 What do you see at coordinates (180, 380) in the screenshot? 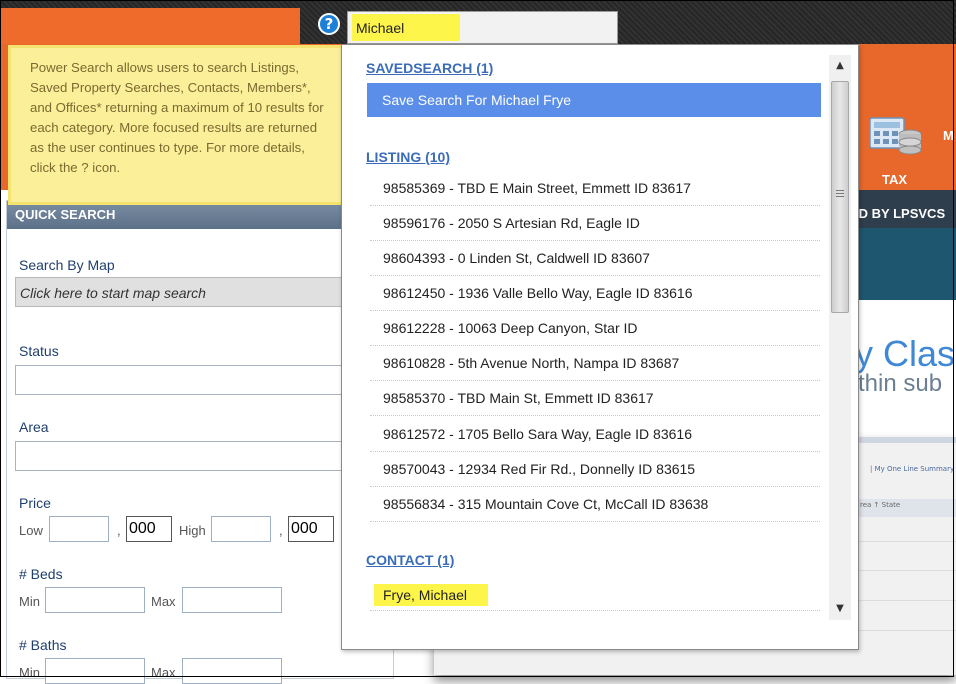
I see `status-input` at bounding box center [180, 380].